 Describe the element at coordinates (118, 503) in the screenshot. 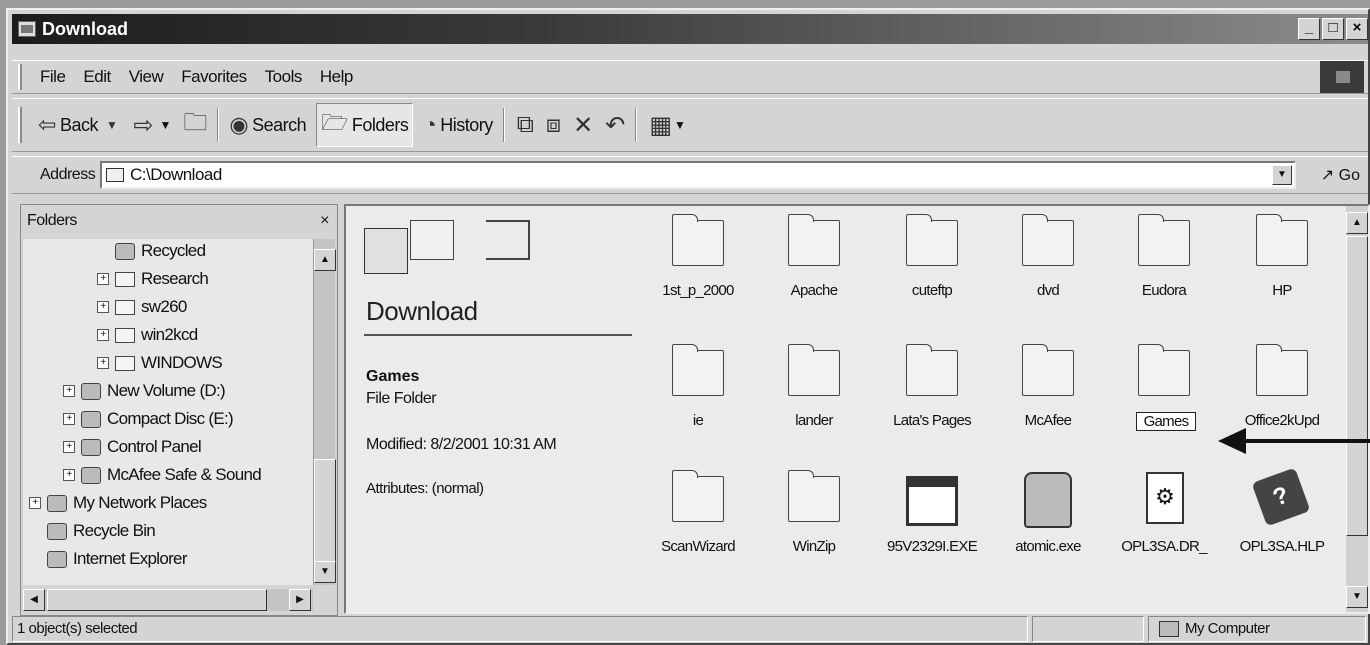

I see `tree-item: + My Network Places` at that location.